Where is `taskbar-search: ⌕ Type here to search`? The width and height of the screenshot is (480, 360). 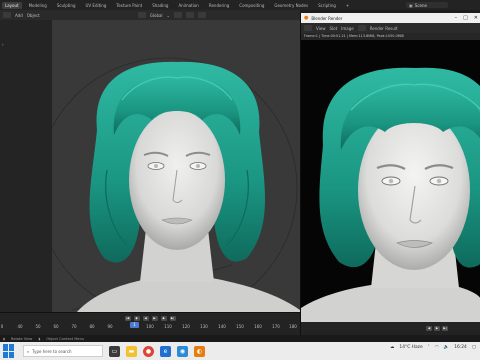 taskbar-search: ⌕ Type here to search is located at coordinates (63, 351).